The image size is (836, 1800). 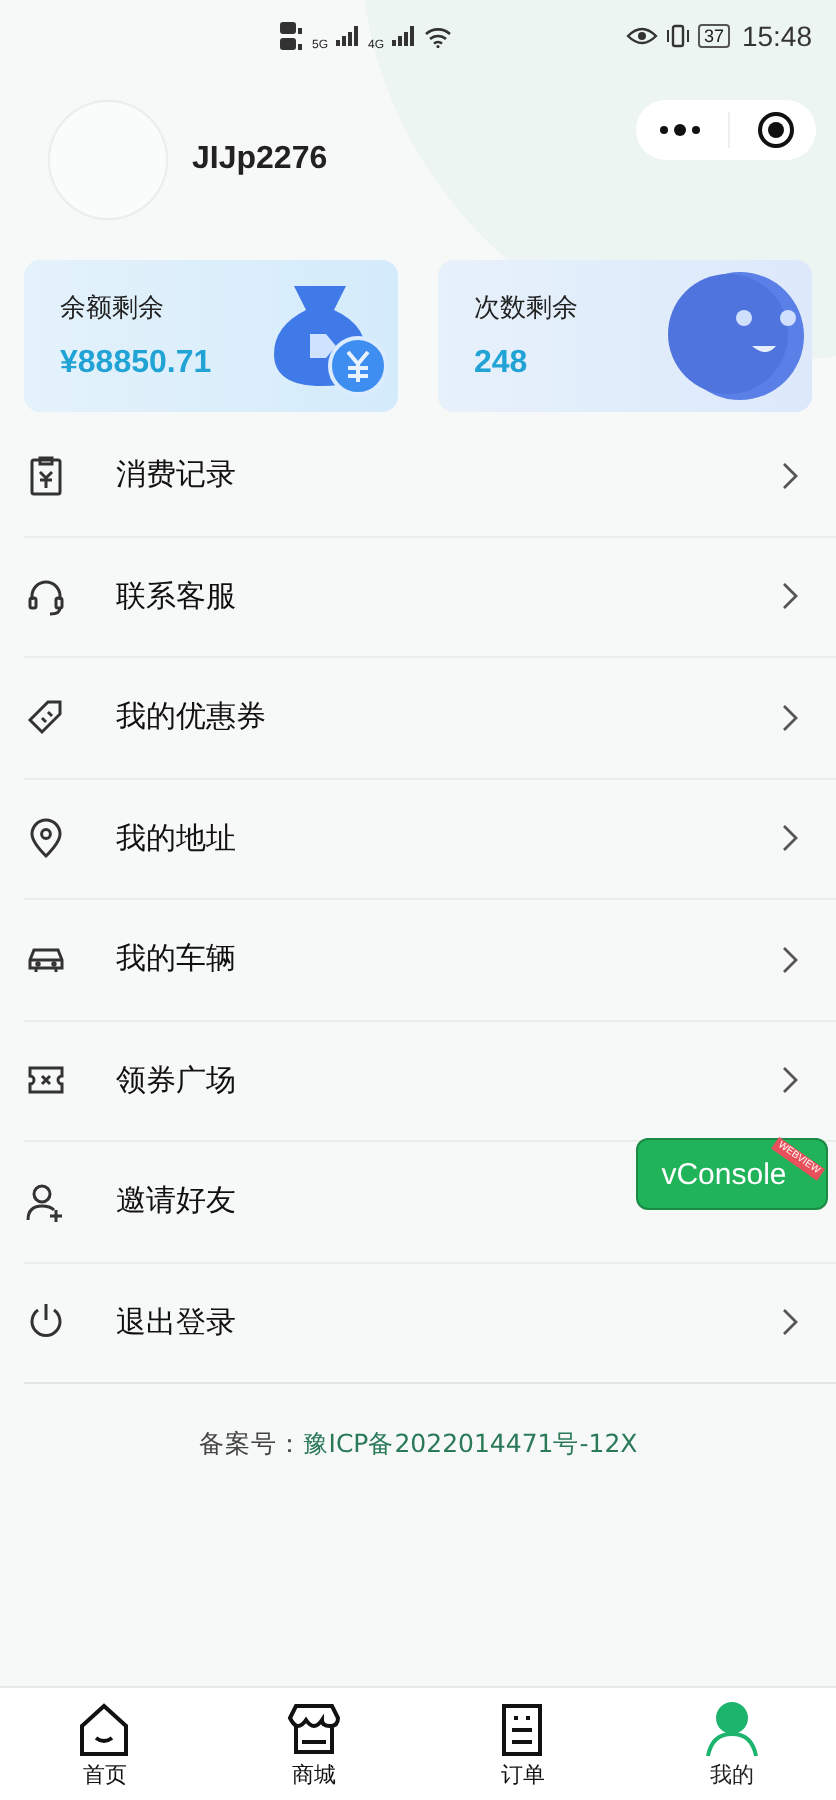 What do you see at coordinates (192, 717) in the screenshot?
I see `menu-label: 我的优惠券` at bounding box center [192, 717].